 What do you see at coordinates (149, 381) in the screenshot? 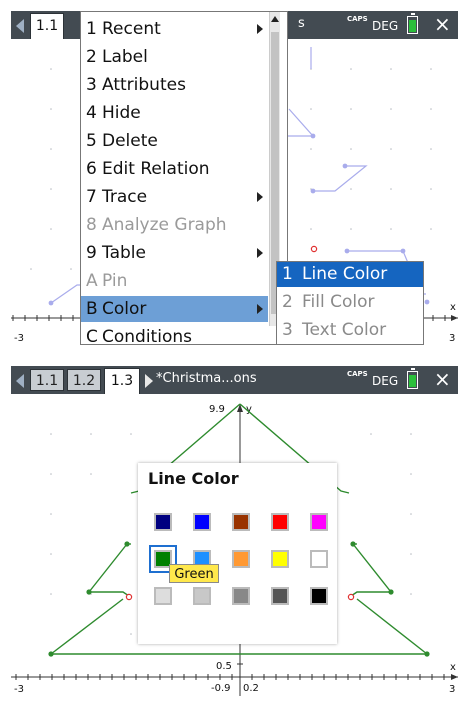
I see `next-page-arrow-icon` at bounding box center [149, 381].